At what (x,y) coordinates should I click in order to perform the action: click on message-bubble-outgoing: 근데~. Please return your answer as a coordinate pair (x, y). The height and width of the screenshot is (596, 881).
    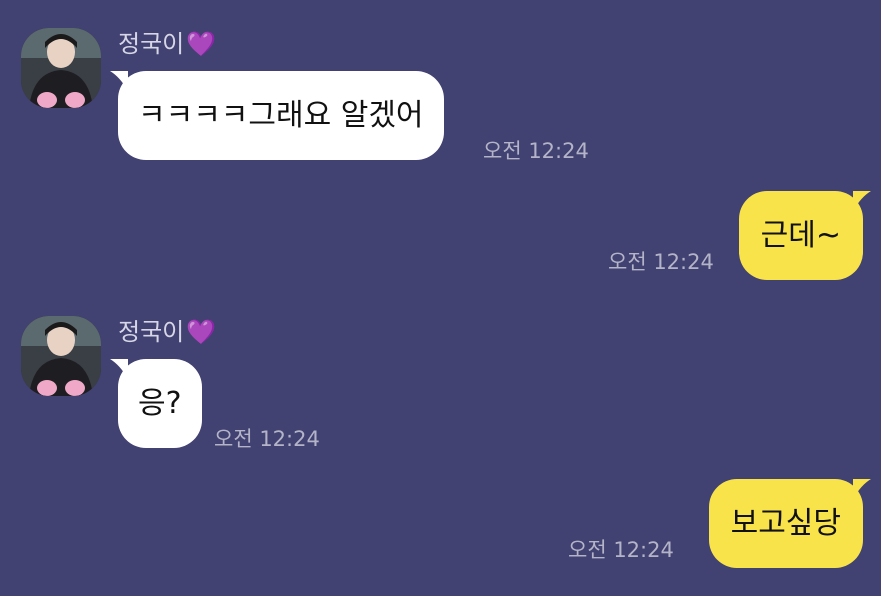
    Looking at the image, I should click on (804, 235).